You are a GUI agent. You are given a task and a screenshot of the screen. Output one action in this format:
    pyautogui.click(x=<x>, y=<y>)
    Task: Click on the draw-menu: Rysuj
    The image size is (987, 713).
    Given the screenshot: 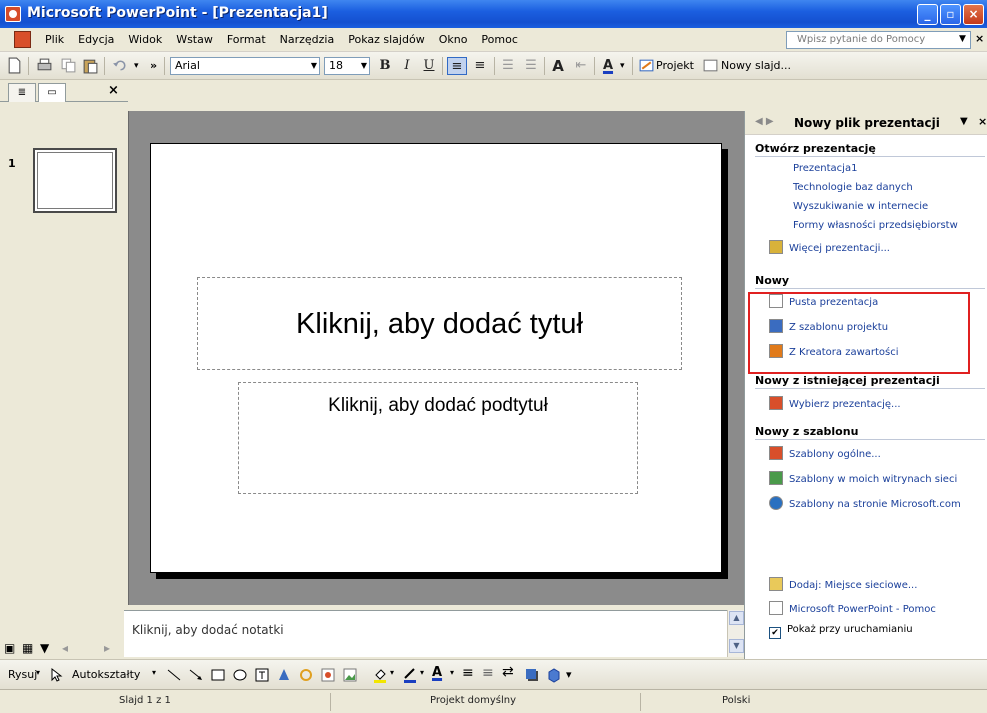 What is the action you would take?
    pyautogui.click(x=22, y=674)
    